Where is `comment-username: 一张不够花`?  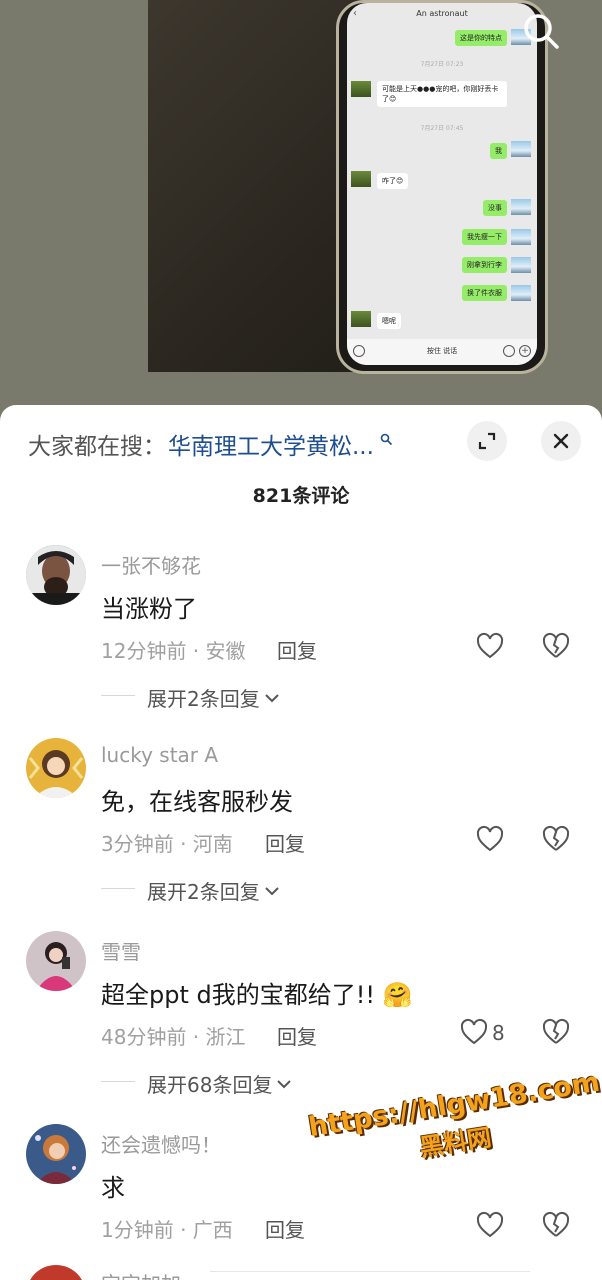 comment-username: 一张不够花 is located at coordinates (151, 564).